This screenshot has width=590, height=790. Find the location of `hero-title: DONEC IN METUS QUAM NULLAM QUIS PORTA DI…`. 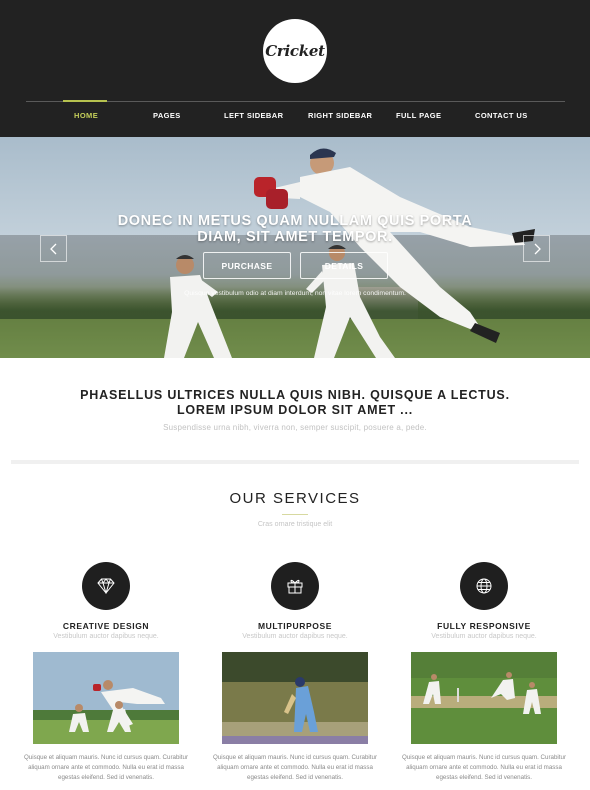

hero-title: DONEC IN METUS QUAM NULLAM QUIS PORTA DI… is located at coordinates (295, 229).